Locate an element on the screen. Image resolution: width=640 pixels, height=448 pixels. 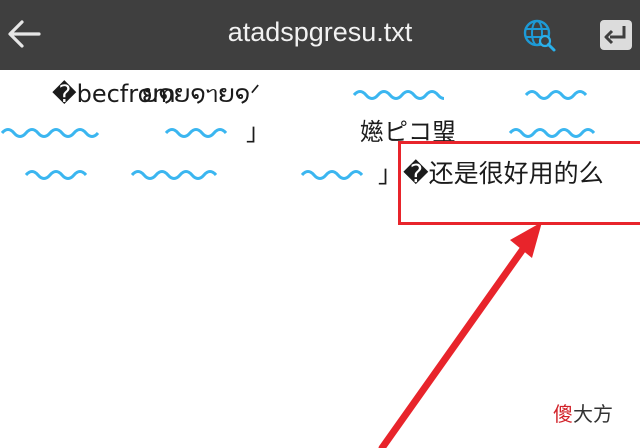
back-button is located at coordinates (24, 34).